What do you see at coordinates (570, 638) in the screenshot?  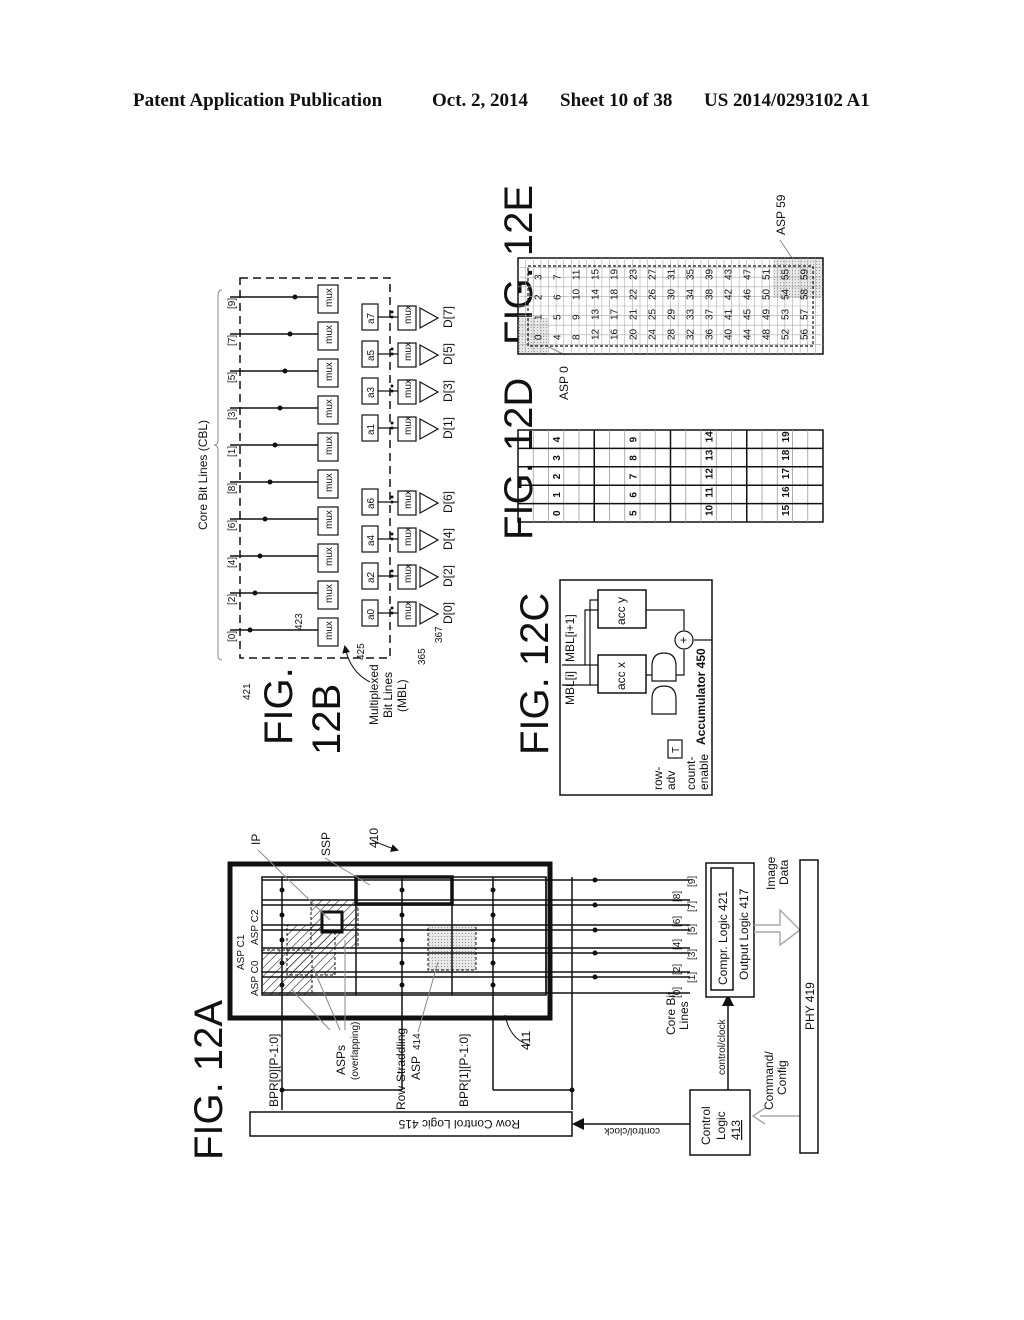 I see `mbl-i1-label: MBL[i+1]` at bounding box center [570, 638].